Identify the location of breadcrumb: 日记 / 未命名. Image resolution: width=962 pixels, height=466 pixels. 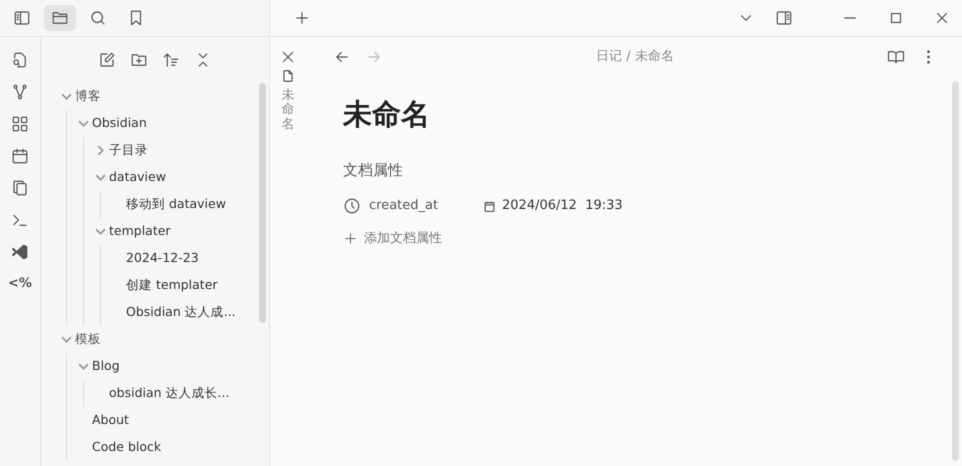
(635, 57).